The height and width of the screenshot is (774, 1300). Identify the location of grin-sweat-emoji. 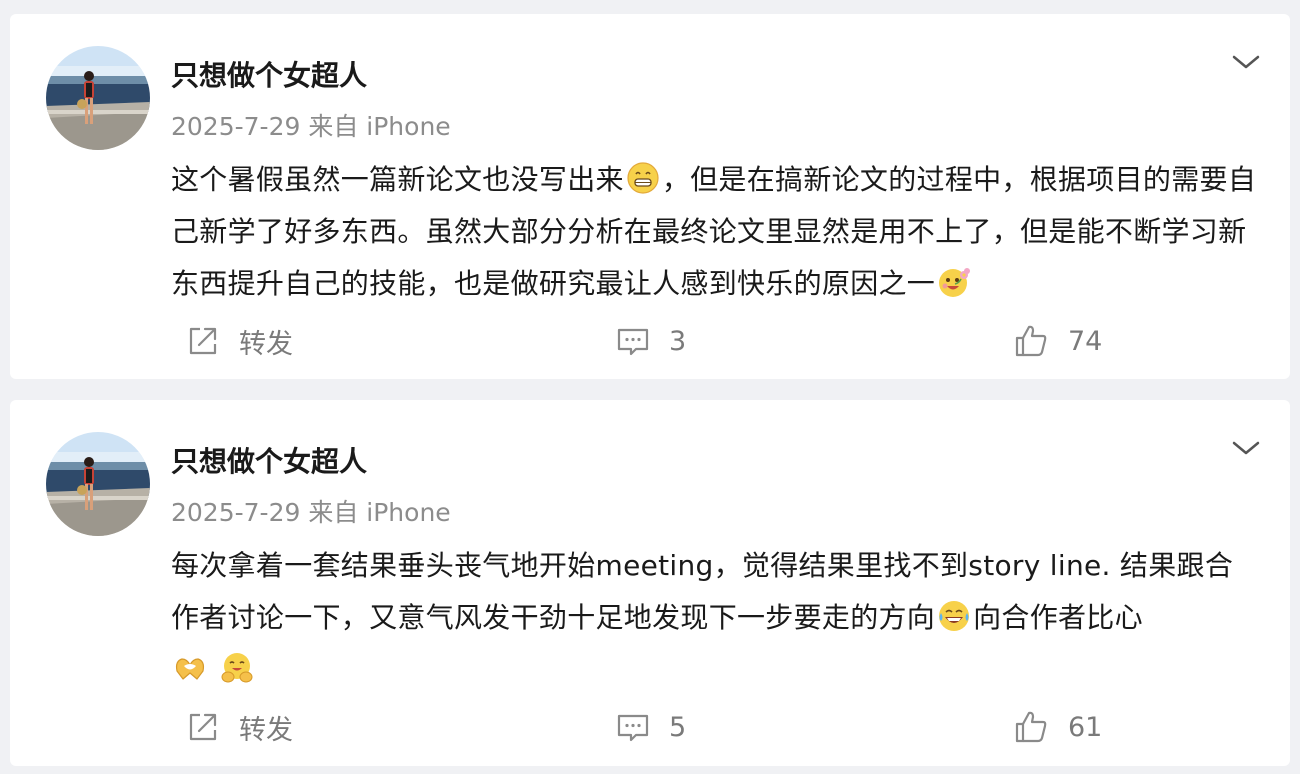
(643, 178).